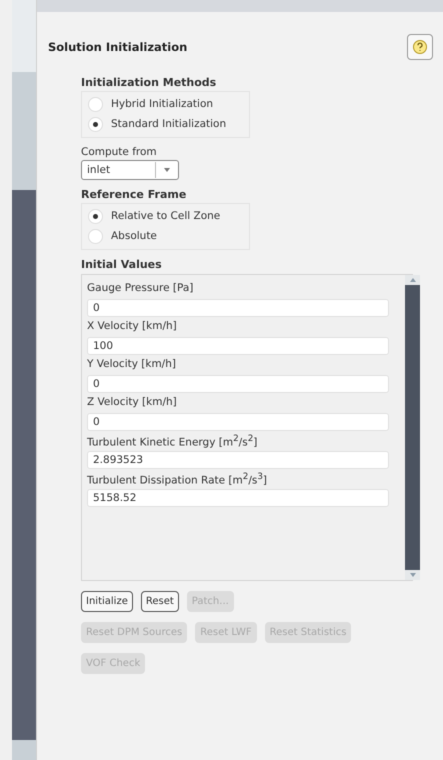 Image resolution: width=443 pixels, height=760 pixels. I want to click on field-label: Turbulent Dissipation Rate [m$^{2}$/s$^{3}$], so click(177, 480).